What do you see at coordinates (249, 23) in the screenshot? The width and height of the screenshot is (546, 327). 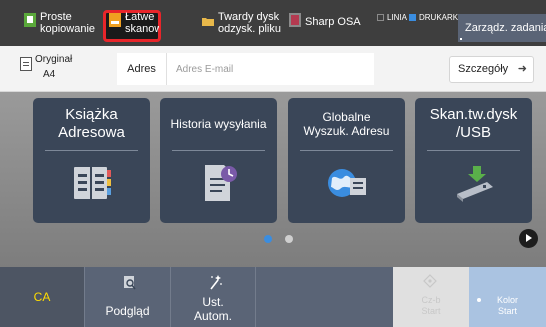 I see `shortcut-hdd-retrieve-label: Twardy dysk odzysk. pliku` at bounding box center [249, 23].